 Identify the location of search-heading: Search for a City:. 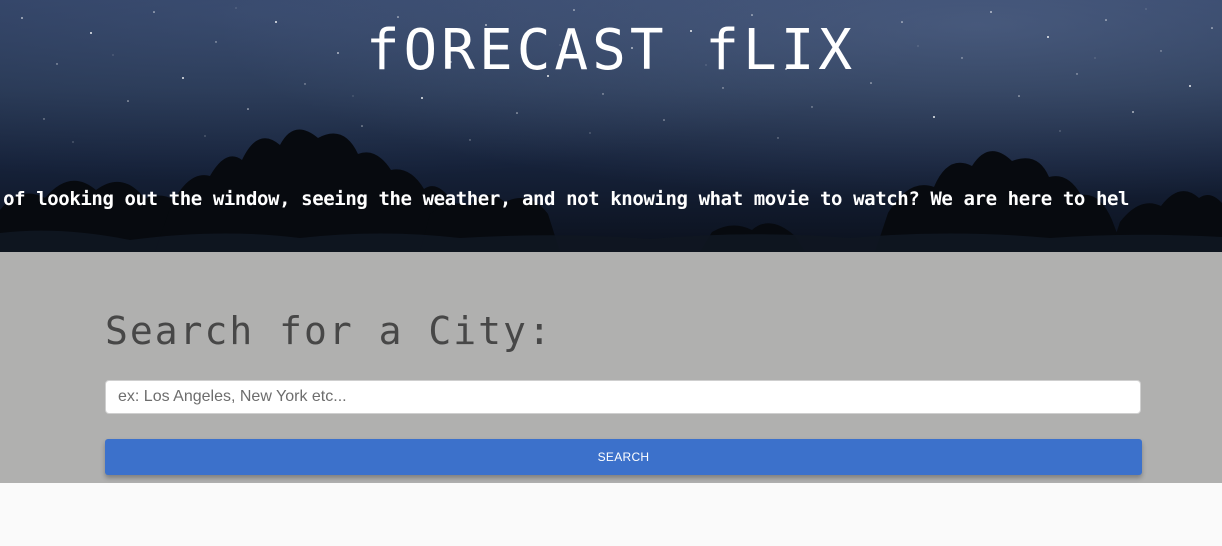
(329, 331).